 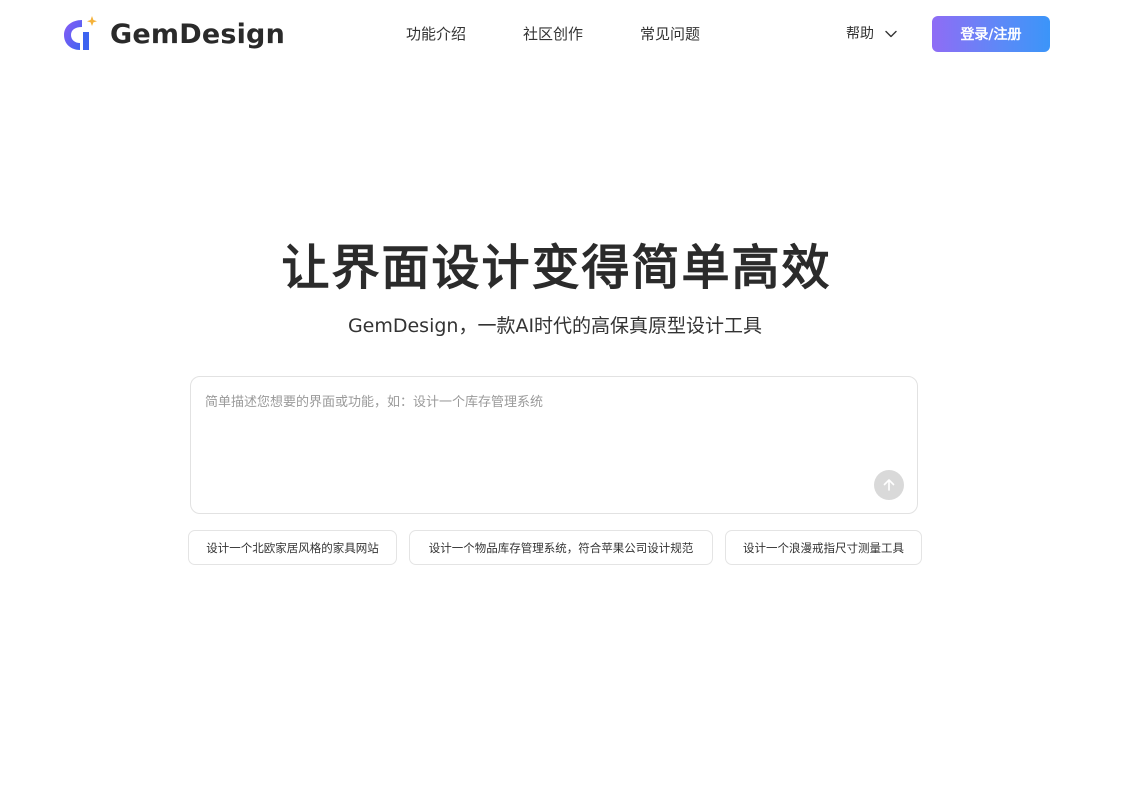 What do you see at coordinates (292, 547) in the screenshot?
I see `suggestion-chip-furniture: 设计一个北欧家居风格的家具网站` at bounding box center [292, 547].